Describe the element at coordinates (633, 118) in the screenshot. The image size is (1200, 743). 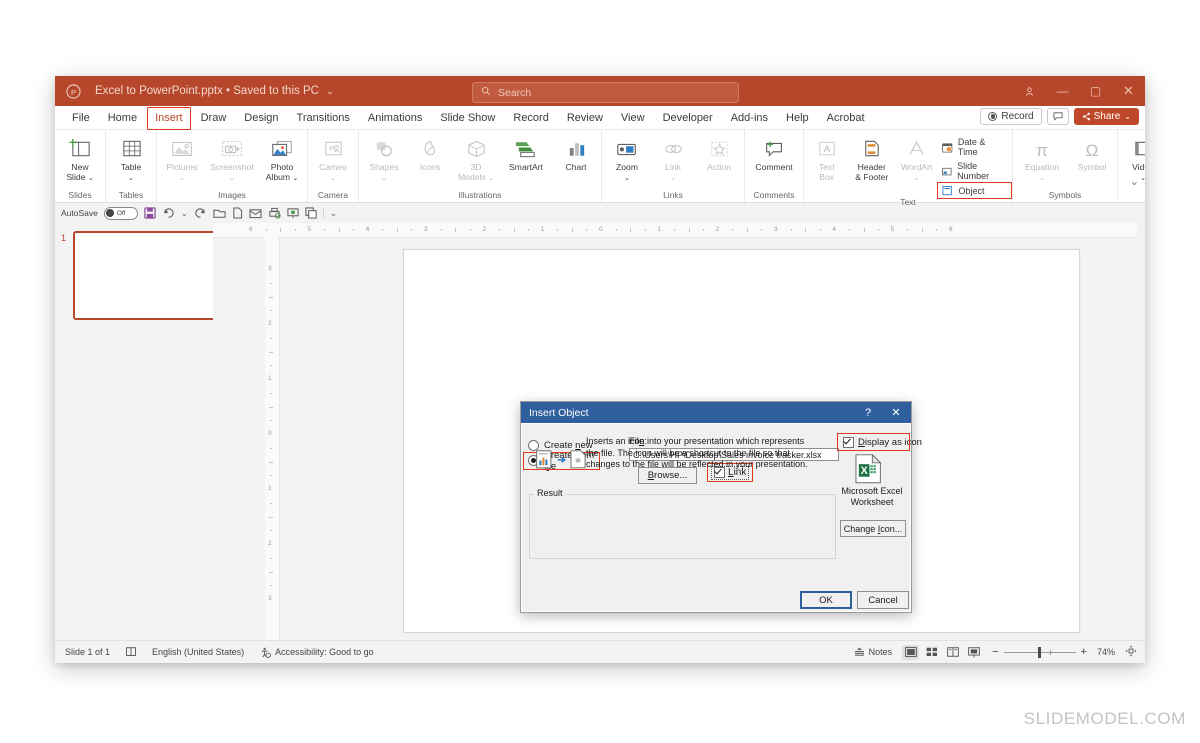
I see `tab-view: View` at that location.